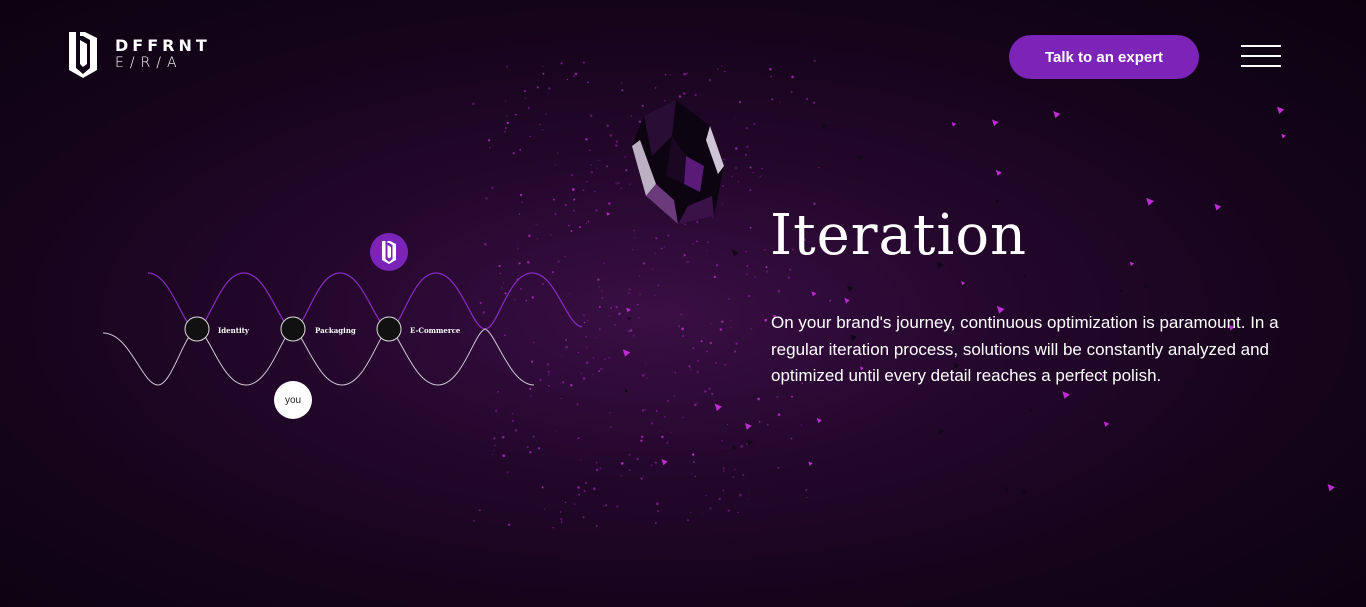 The width and height of the screenshot is (1366, 607). What do you see at coordinates (149, 63) in the screenshot?
I see `logo-subtitle: E/R/A` at bounding box center [149, 63].